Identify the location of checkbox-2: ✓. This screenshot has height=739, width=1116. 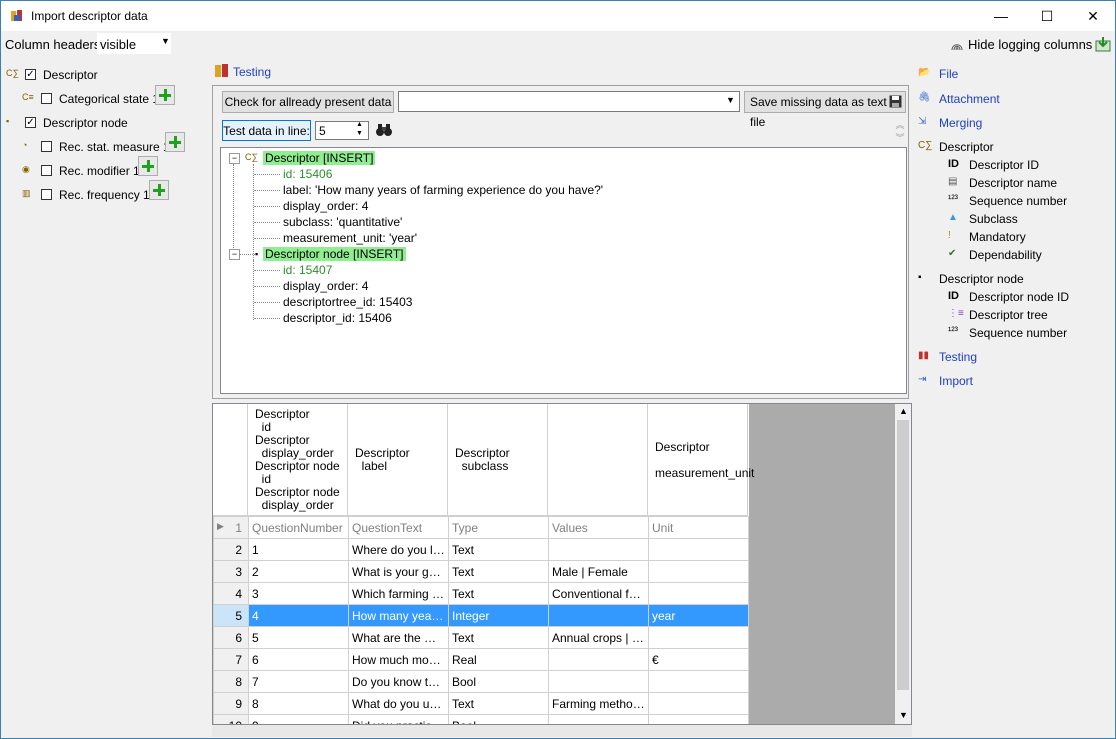
(30, 122).